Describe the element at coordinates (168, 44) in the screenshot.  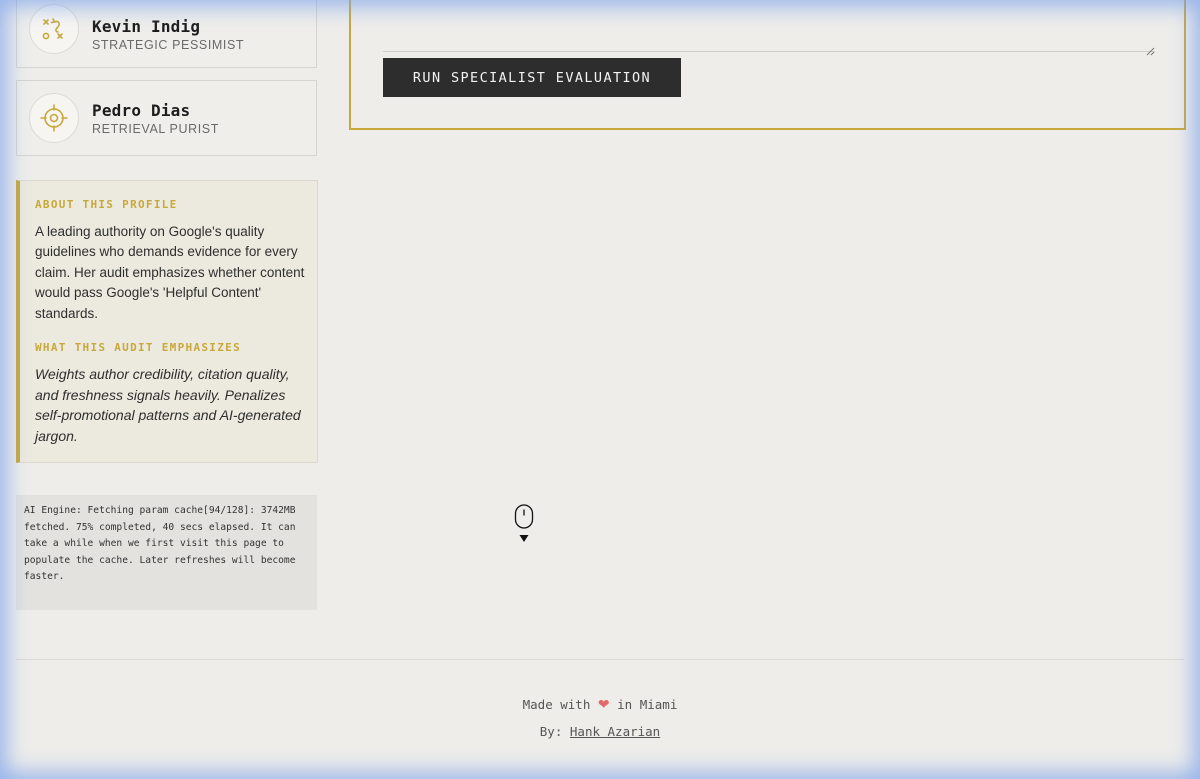
I see `persona-role: STRATEGIC PESSIMIST` at that location.